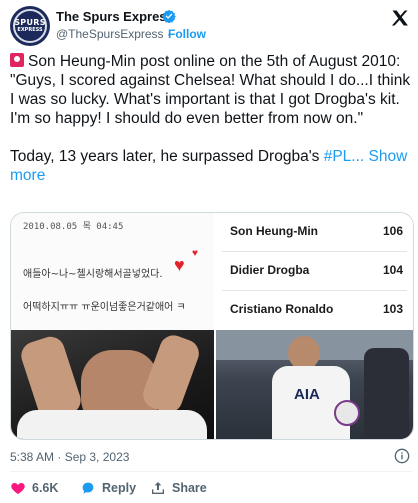  I want to click on note-date: 2010.08.05 목 04:45, so click(73, 227).